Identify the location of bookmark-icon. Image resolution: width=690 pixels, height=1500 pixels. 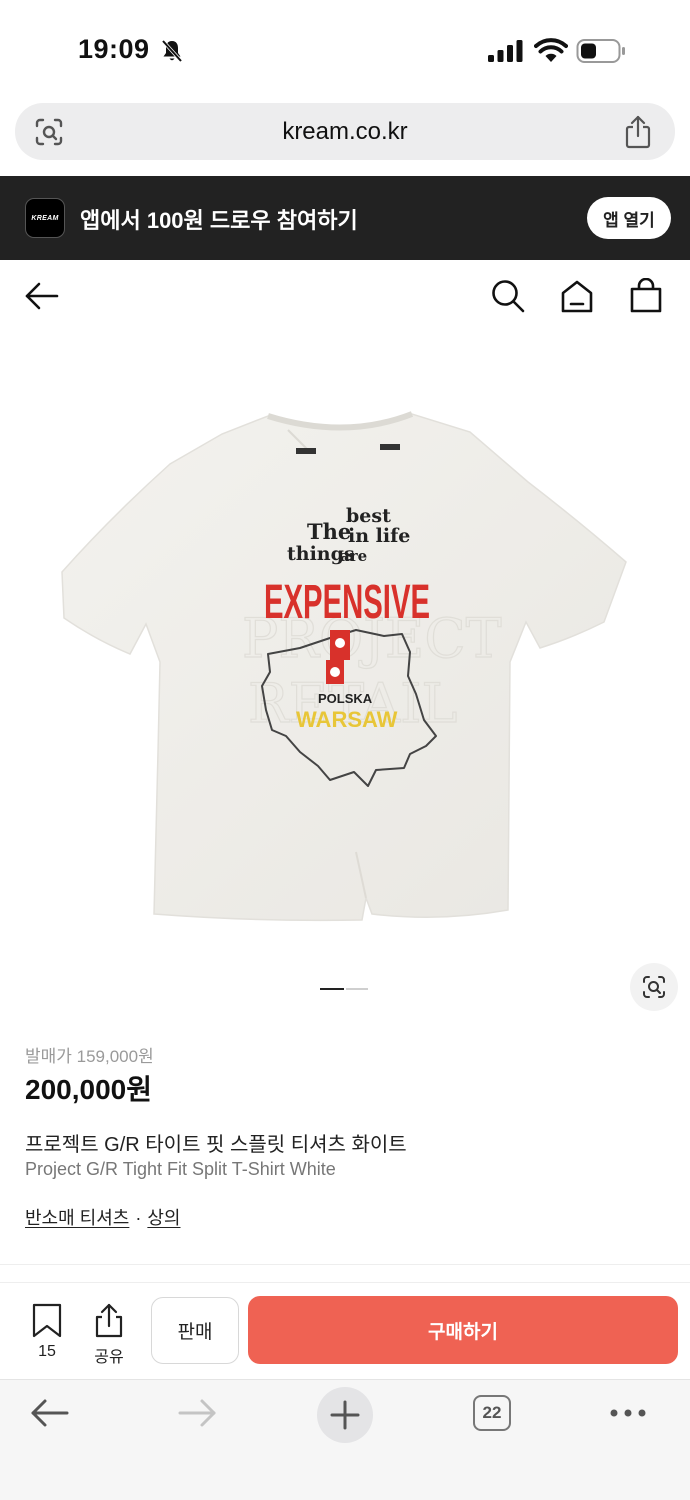
(47, 1320).